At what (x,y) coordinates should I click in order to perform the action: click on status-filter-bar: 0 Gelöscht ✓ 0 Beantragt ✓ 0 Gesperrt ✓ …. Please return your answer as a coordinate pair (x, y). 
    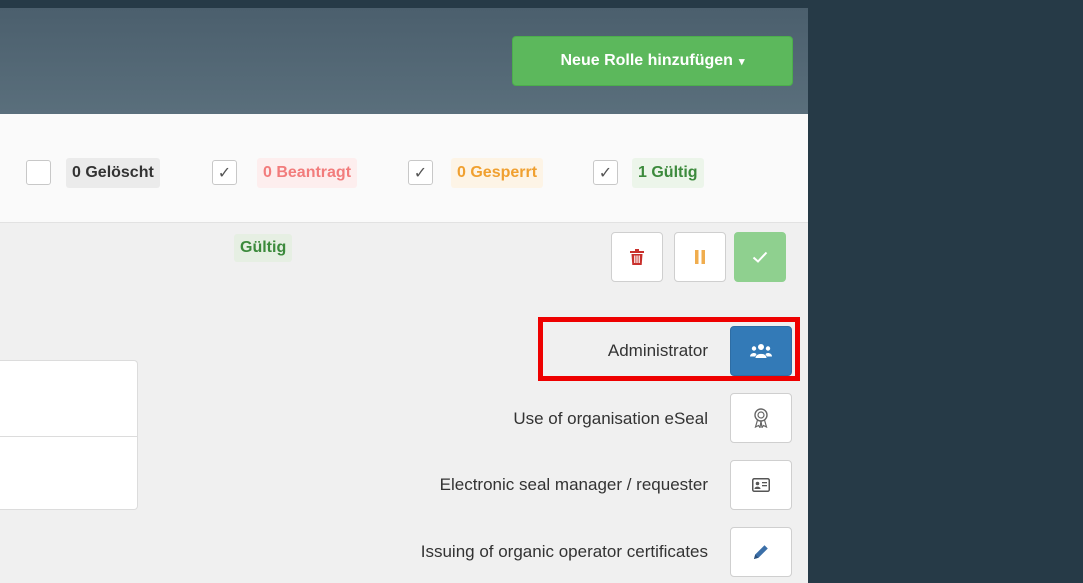
    Looking at the image, I should click on (404, 168).